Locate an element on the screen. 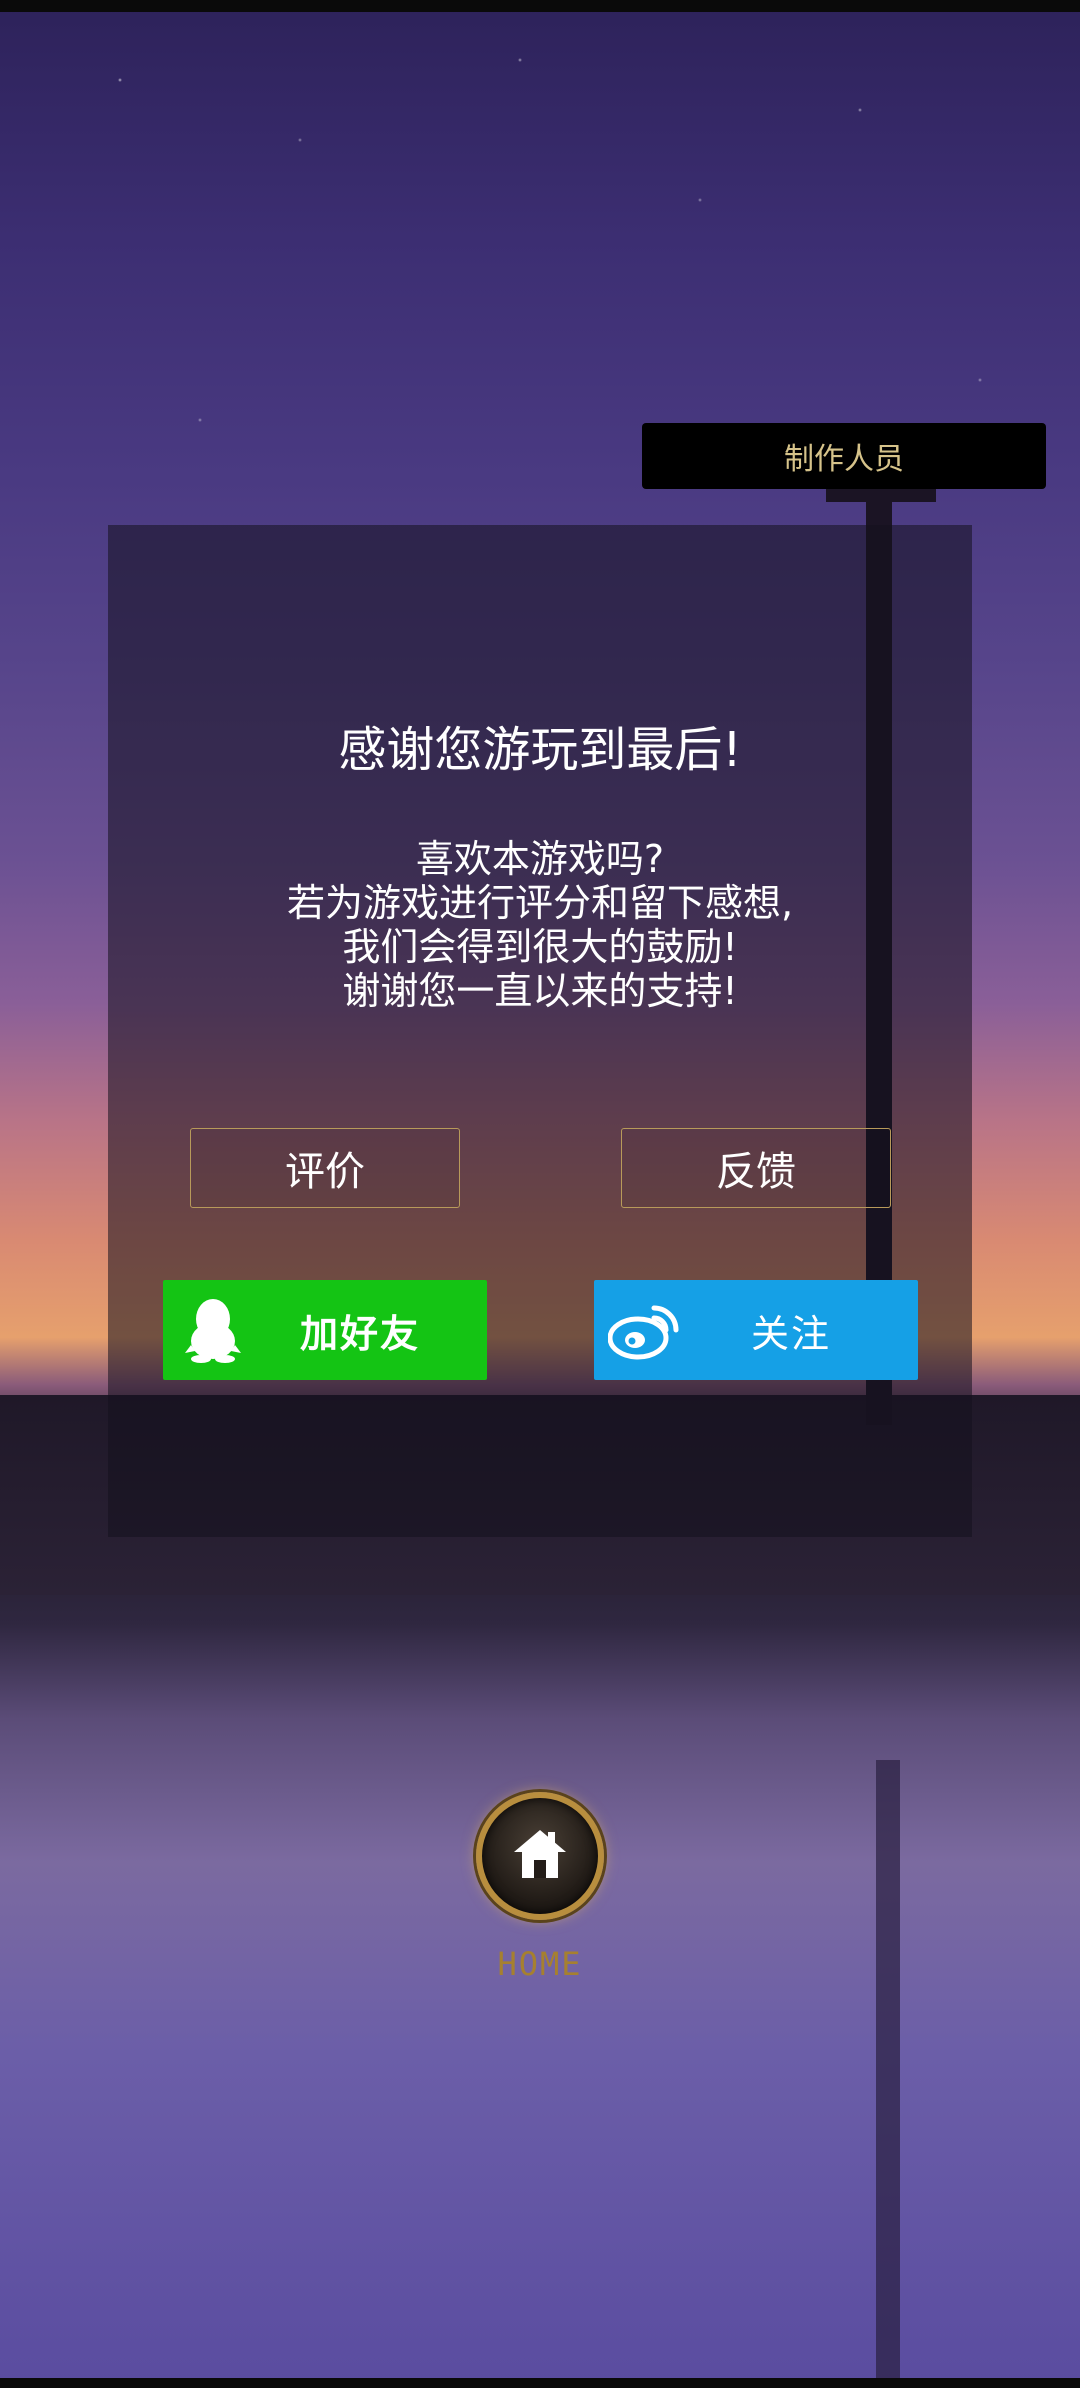  qq-penguin-icon is located at coordinates (213, 1330).